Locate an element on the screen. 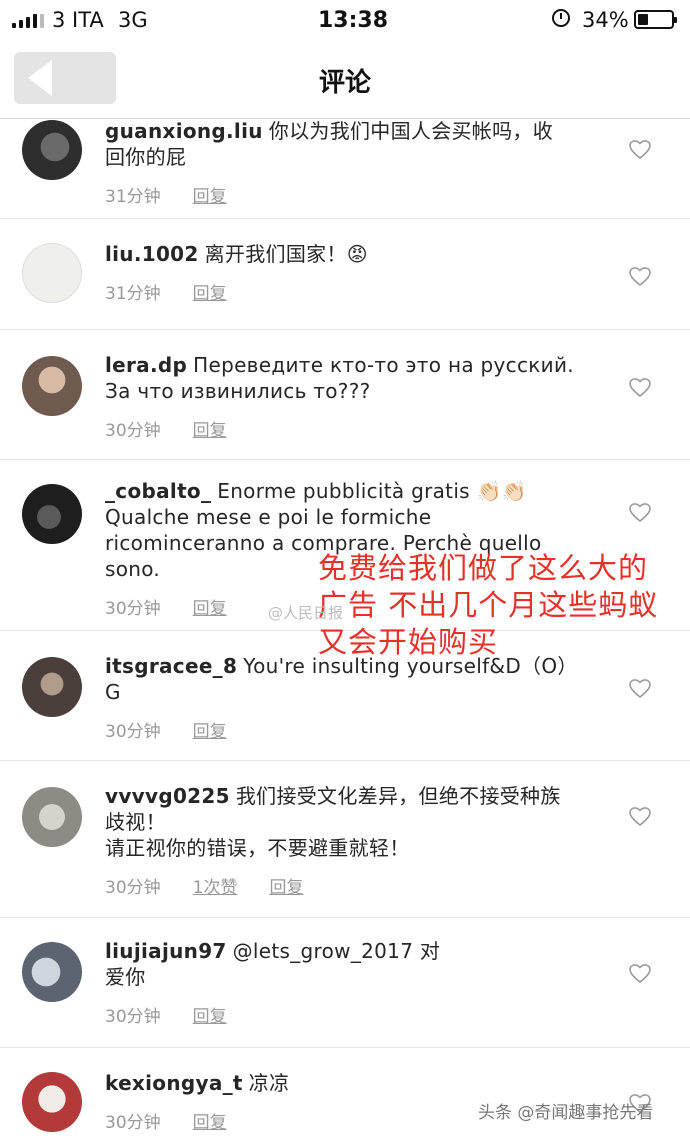  comment-item: kexiongya_t 凉凉 30分钟 回复 is located at coordinates (345, 1093).